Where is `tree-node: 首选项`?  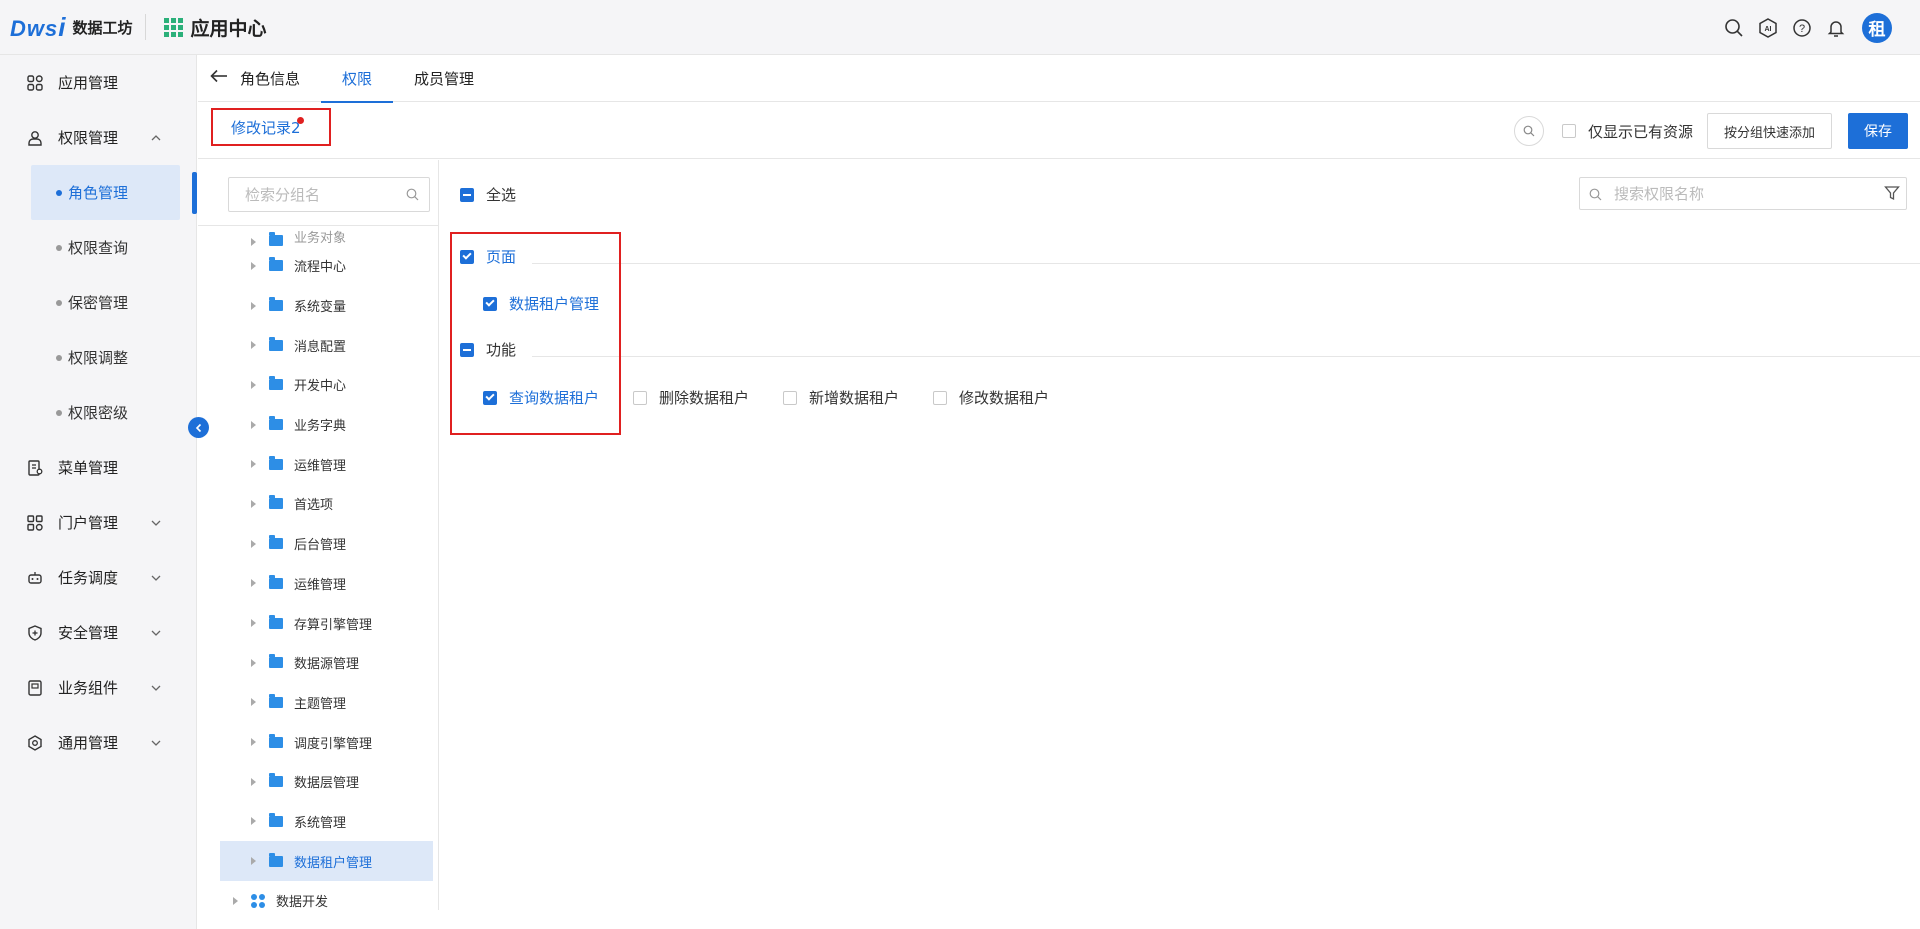 tree-node: 首选项 is located at coordinates (318, 504).